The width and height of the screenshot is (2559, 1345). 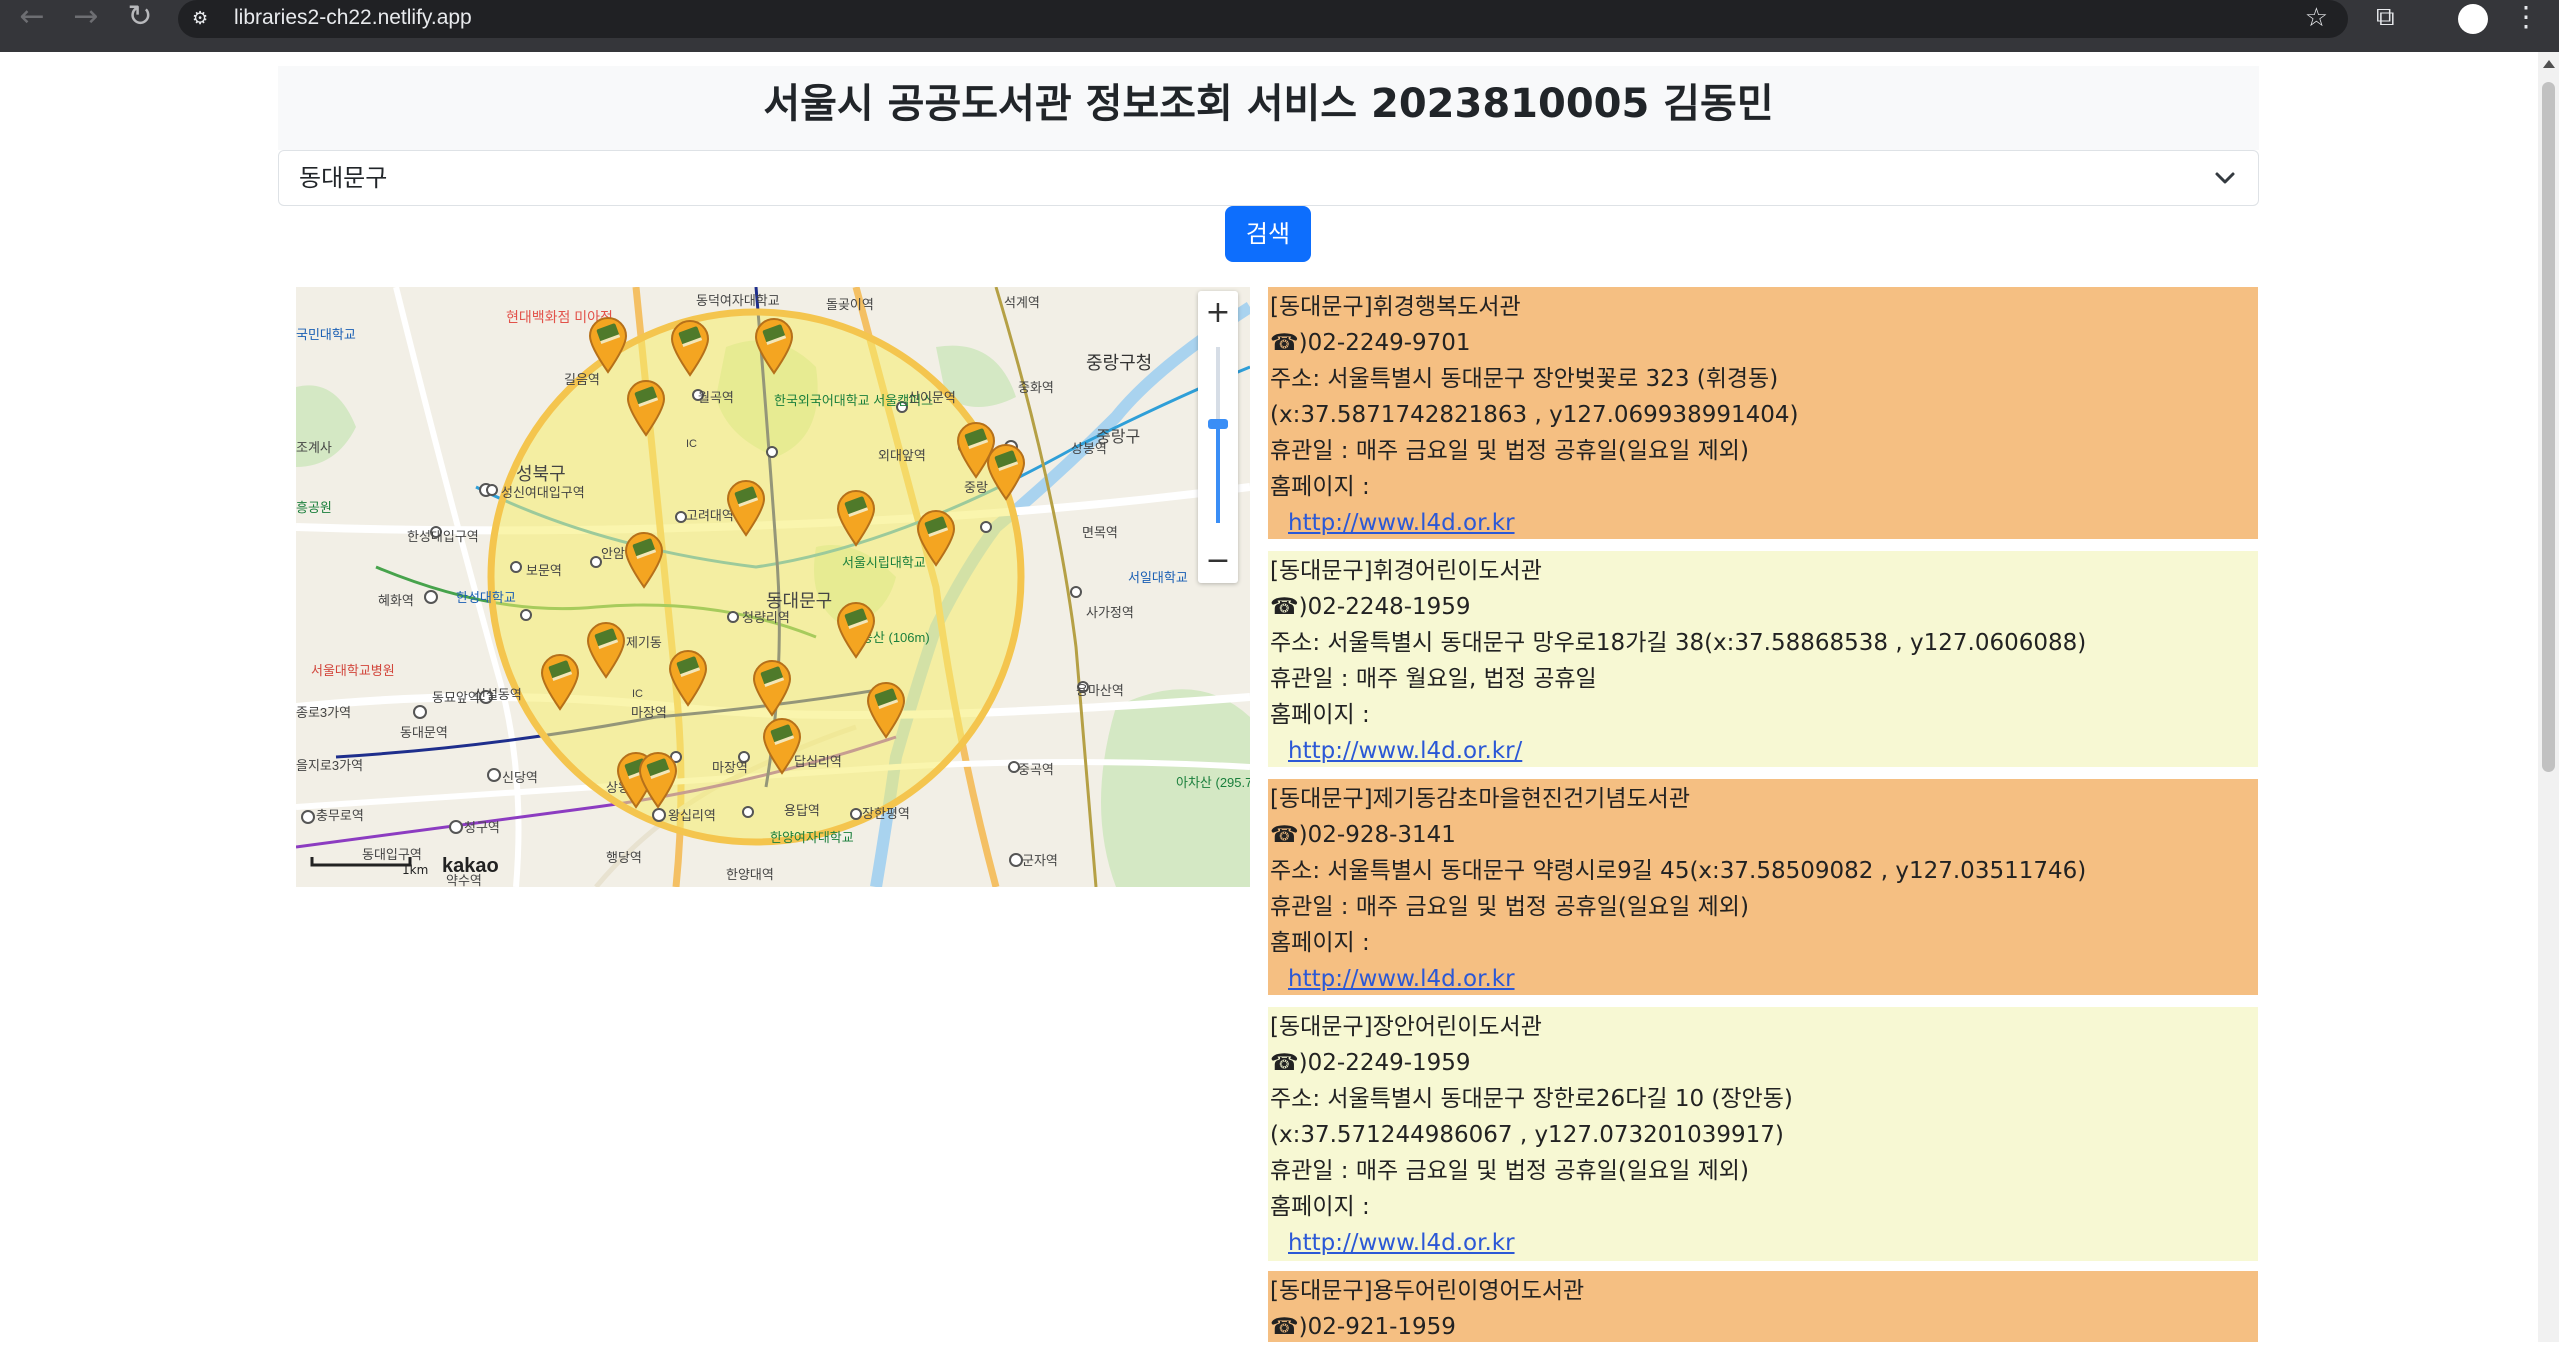 I want to click on map-label: 국민대학교, so click(x=326, y=334).